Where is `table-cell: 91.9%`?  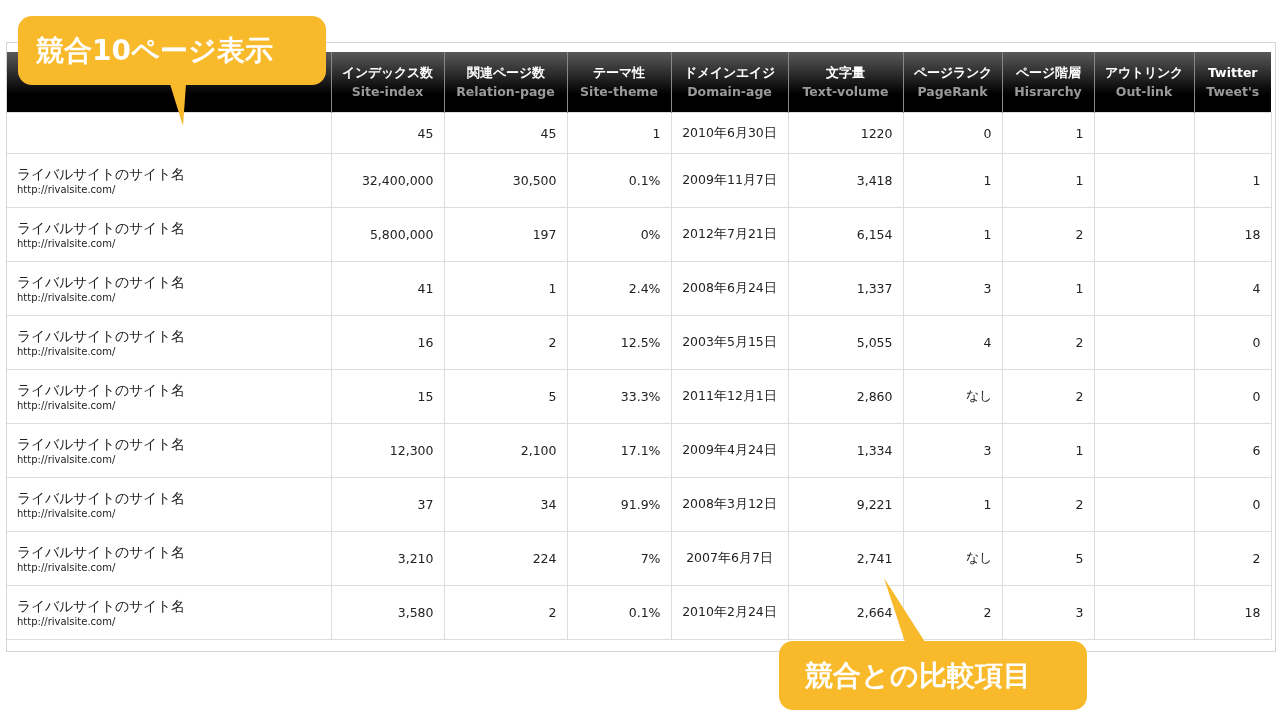
table-cell: 91.9% is located at coordinates (619, 504).